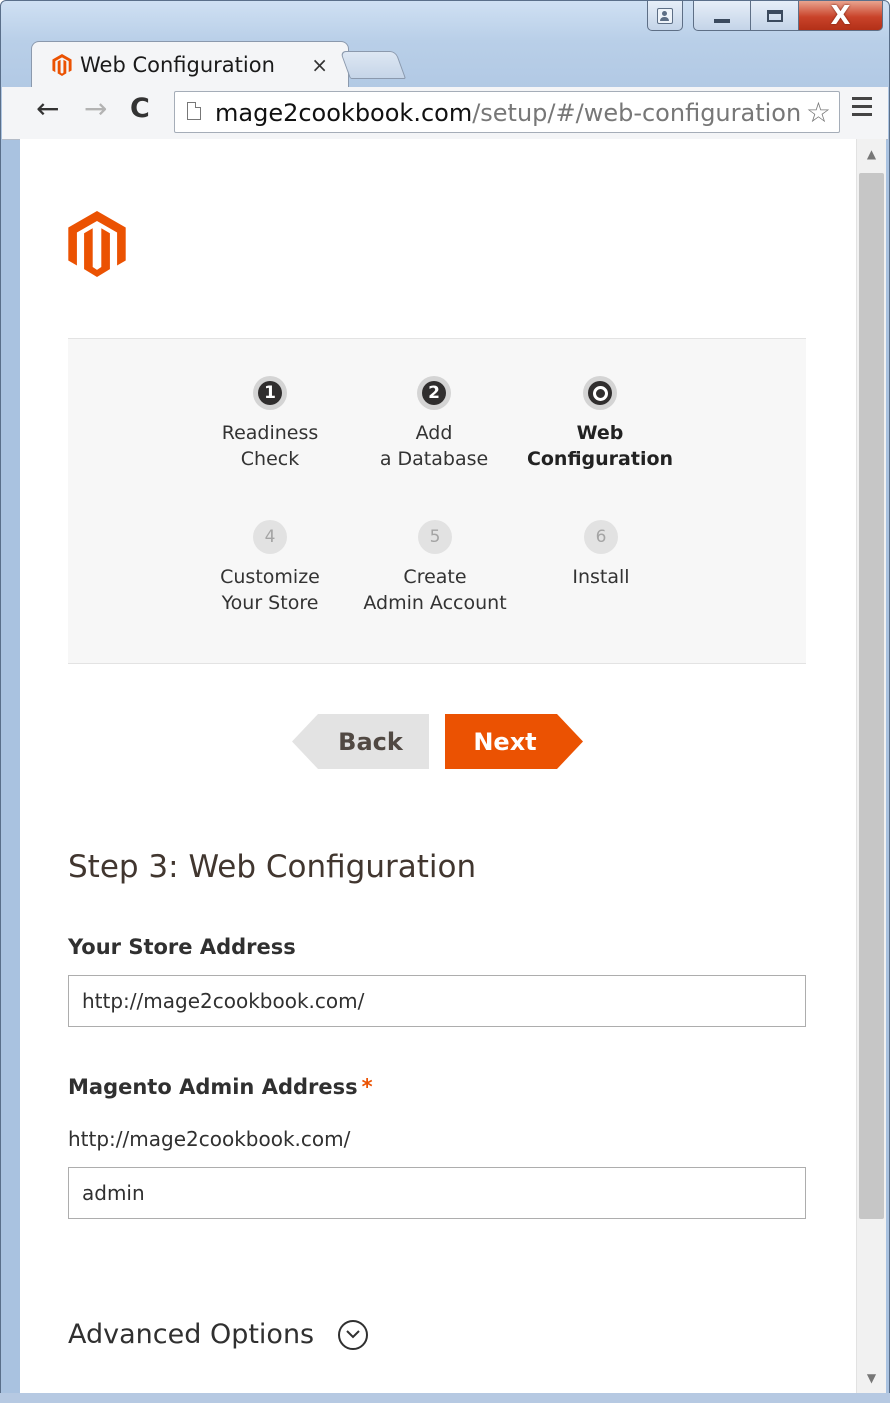  I want to click on required-marker: *, so click(367, 1087).